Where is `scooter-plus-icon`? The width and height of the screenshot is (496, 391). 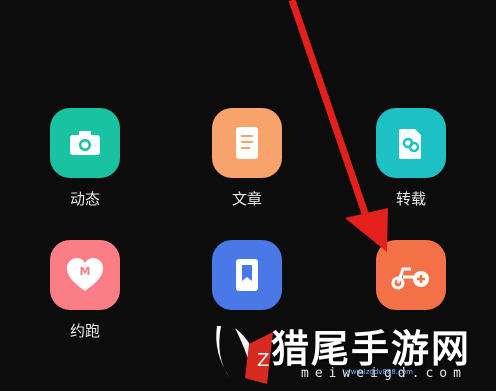 scooter-plus-icon is located at coordinates (411, 275).